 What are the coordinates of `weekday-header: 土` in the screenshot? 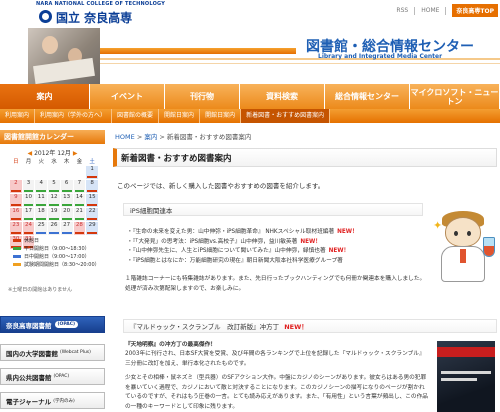 It's located at (92, 161).